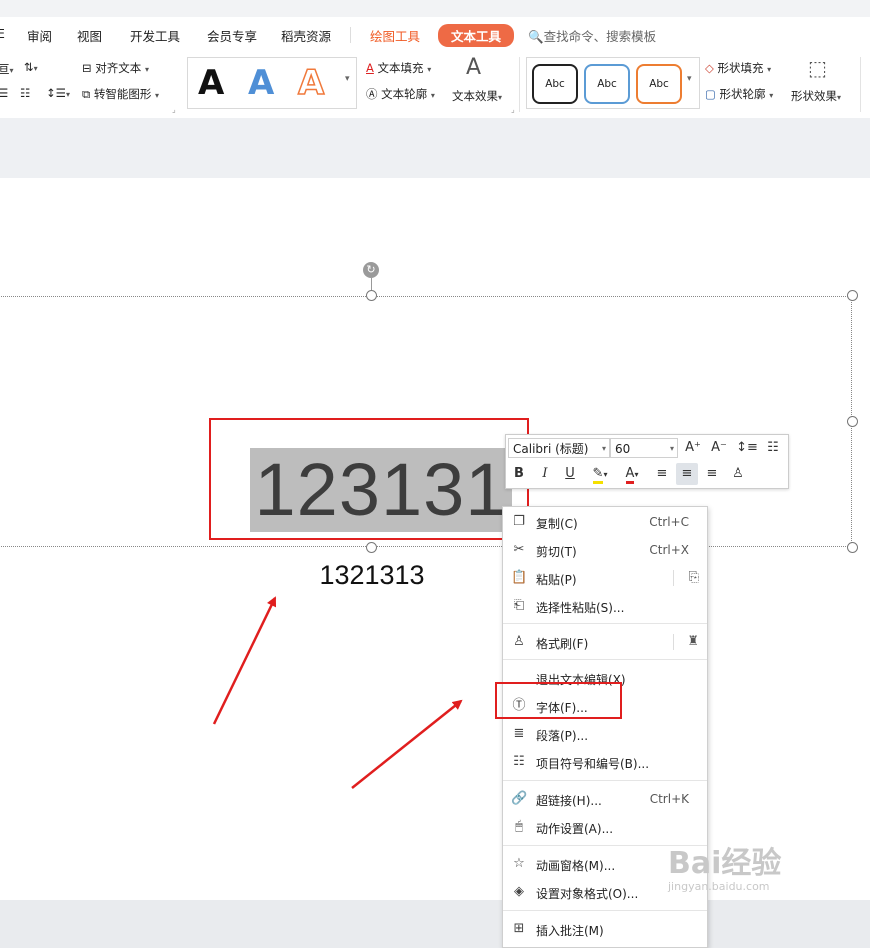  I want to click on annotation-arrows, so click(337, 692).